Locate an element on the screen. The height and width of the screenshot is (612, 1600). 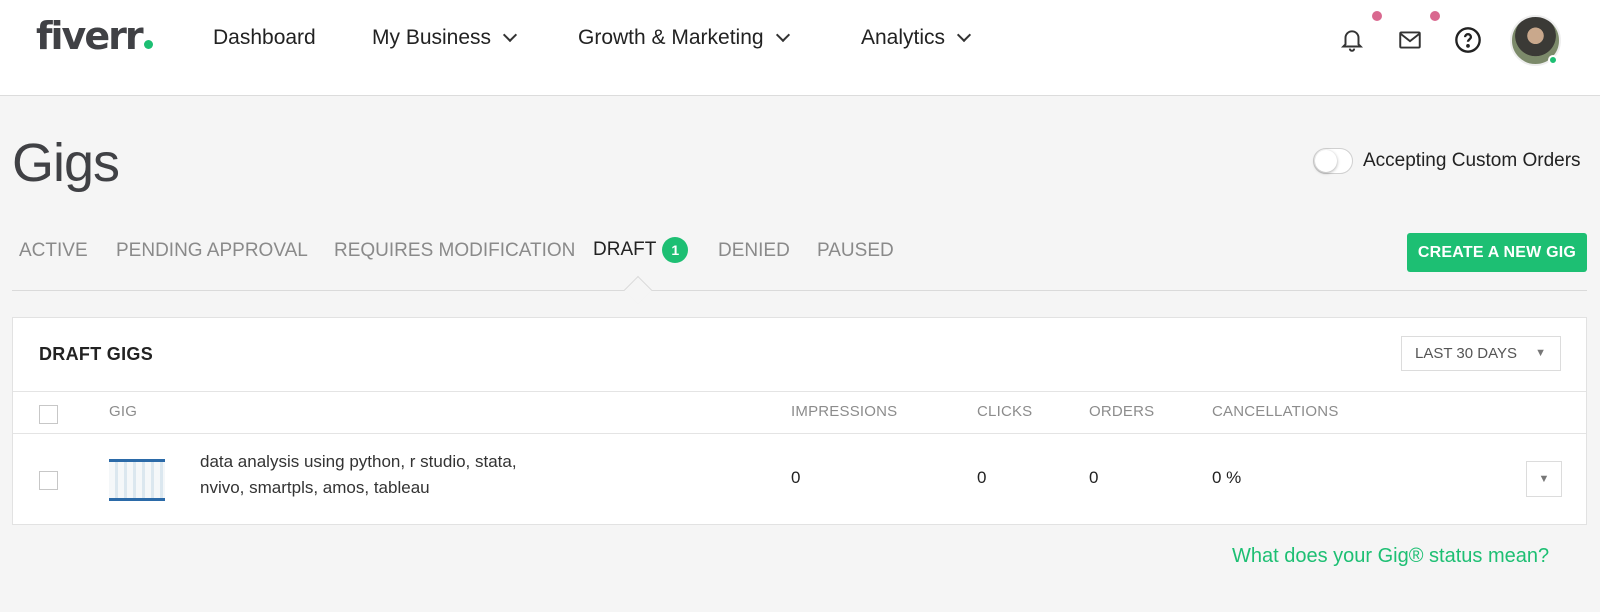
column-cancellations: CANCELLATIONS is located at coordinates (1275, 411).